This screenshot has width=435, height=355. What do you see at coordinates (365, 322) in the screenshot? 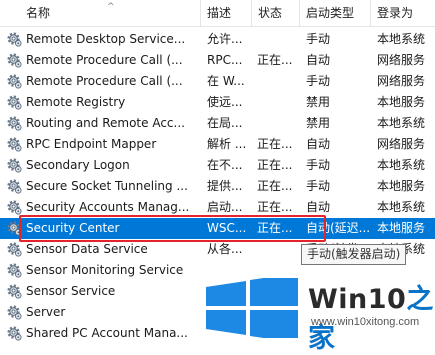
I see `watermark-url: www.win10xitong.com` at bounding box center [365, 322].